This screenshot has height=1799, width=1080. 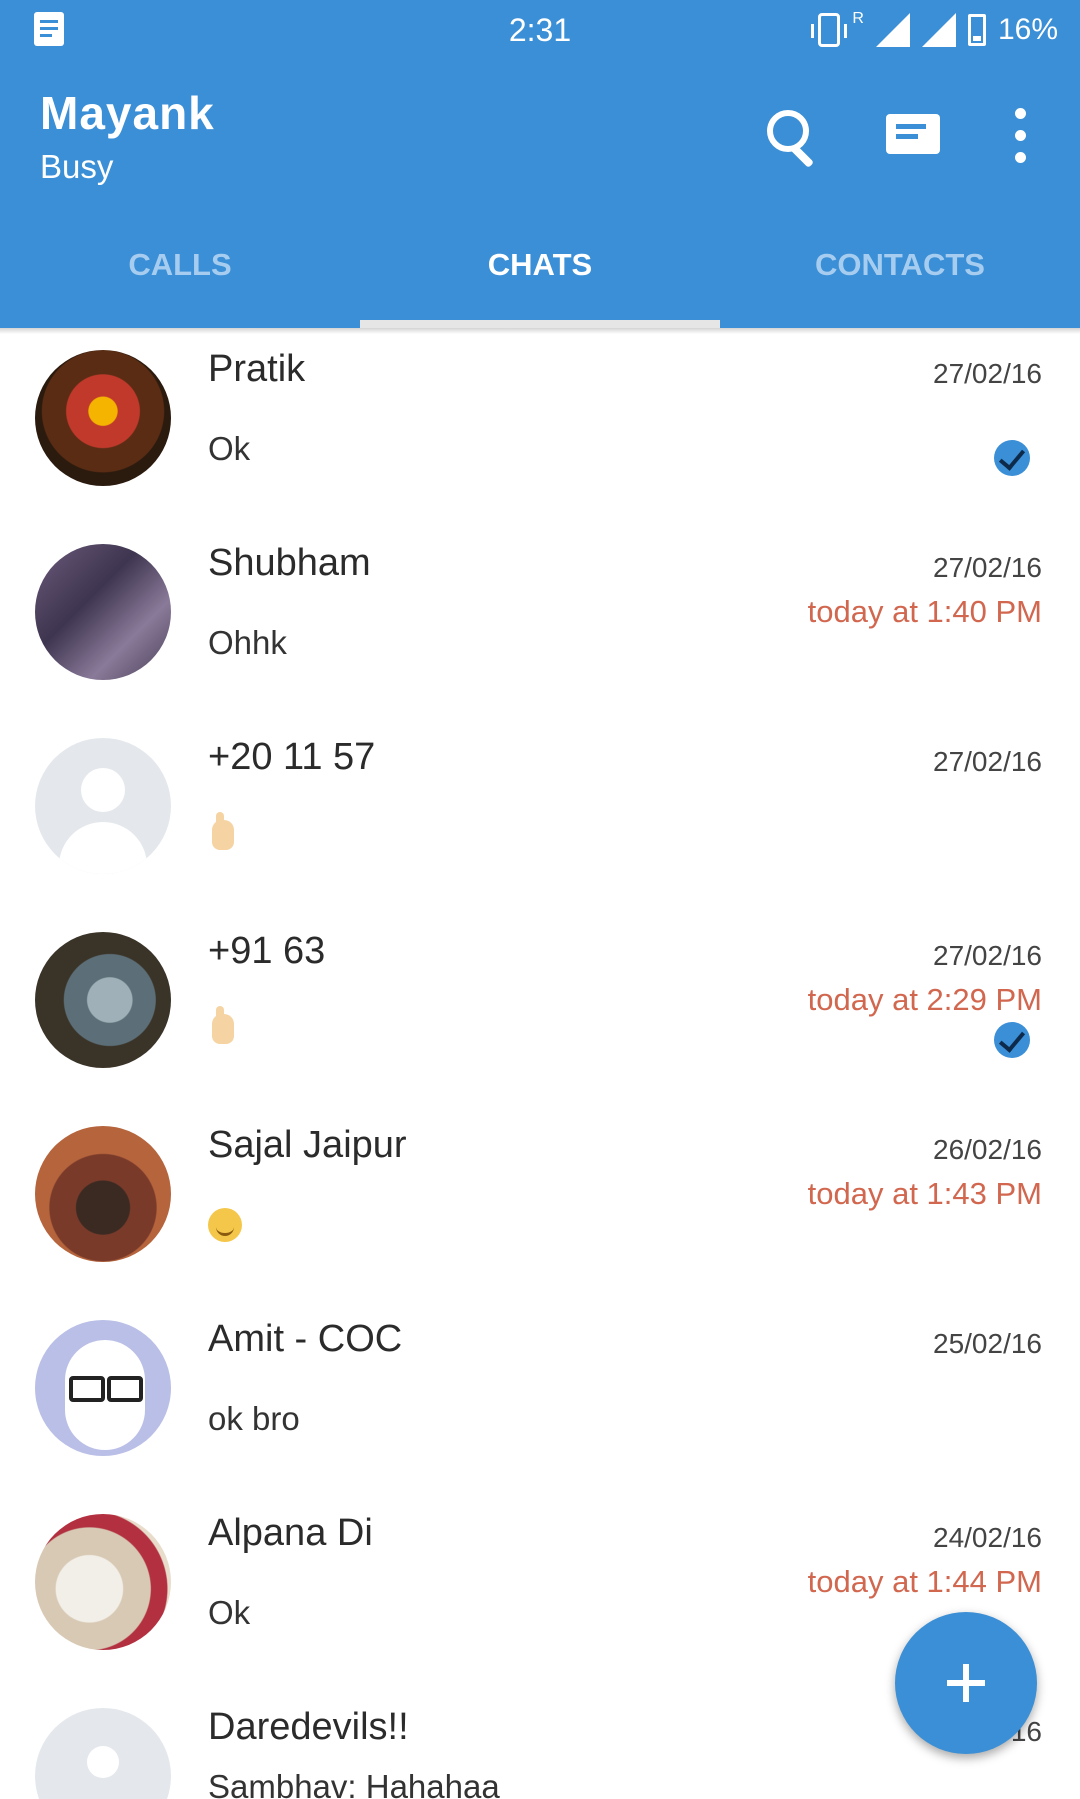 I want to click on battery-percentage: 16%, so click(x=1027, y=29).